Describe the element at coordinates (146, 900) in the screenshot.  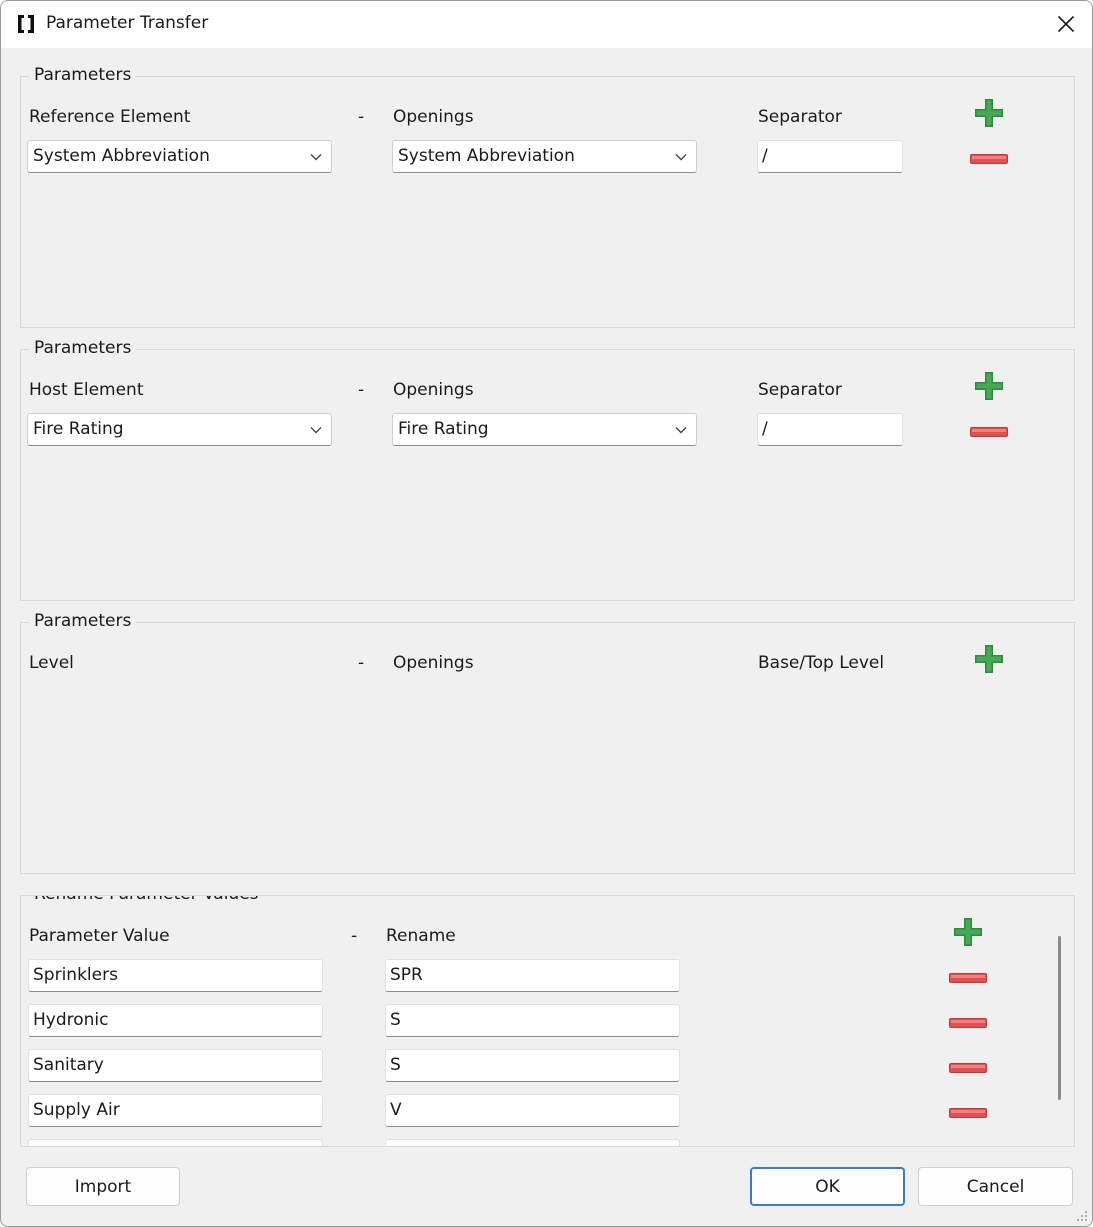
I see `group-legend: Rename Parameter Values` at that location.